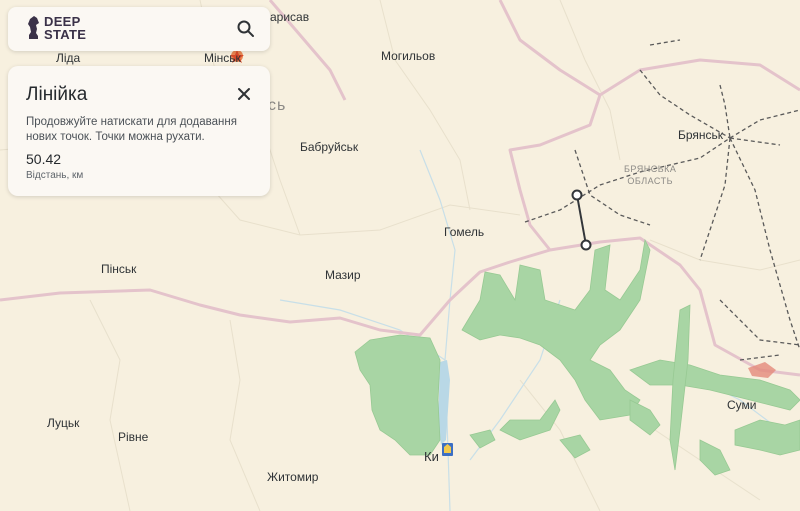 The image size is (800, 511). What do you see at coordinates (742, 405) in the screenshot?
I see `city-label-sumy: Суми` at bounding box center [742, 405].